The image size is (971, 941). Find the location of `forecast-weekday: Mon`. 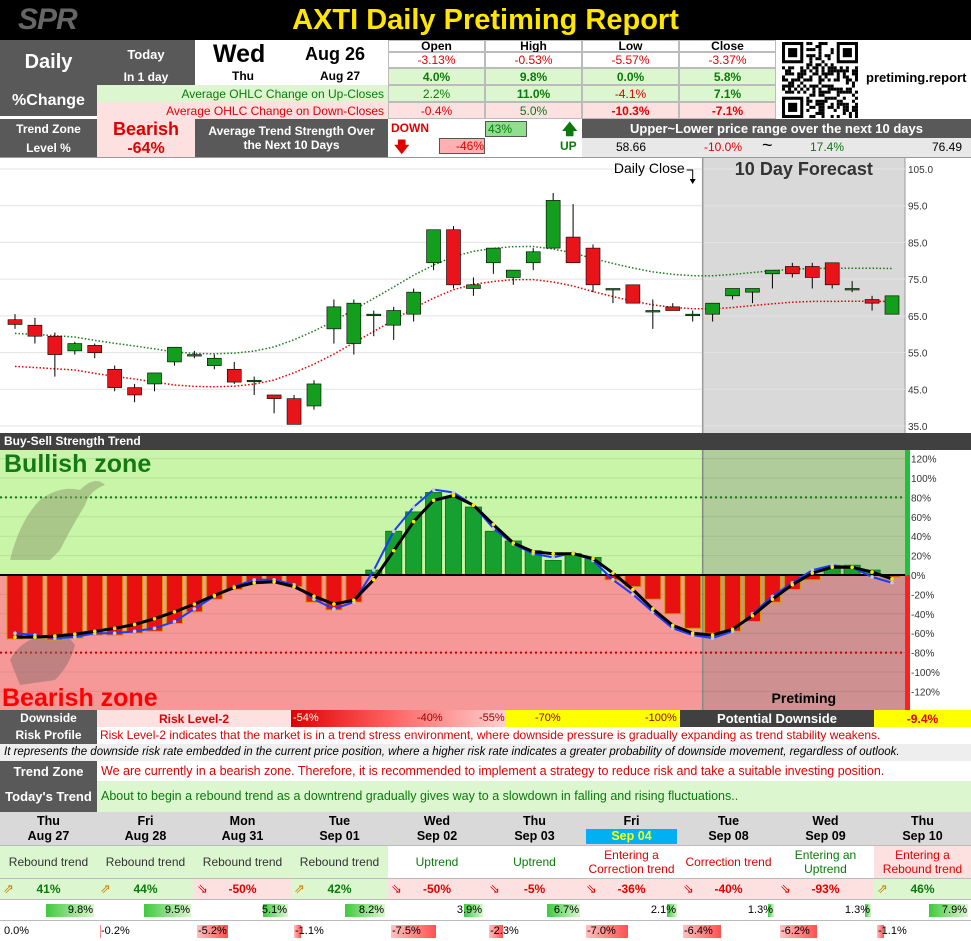

forecast-weekday: Mon is located at coordinates (242, 821).